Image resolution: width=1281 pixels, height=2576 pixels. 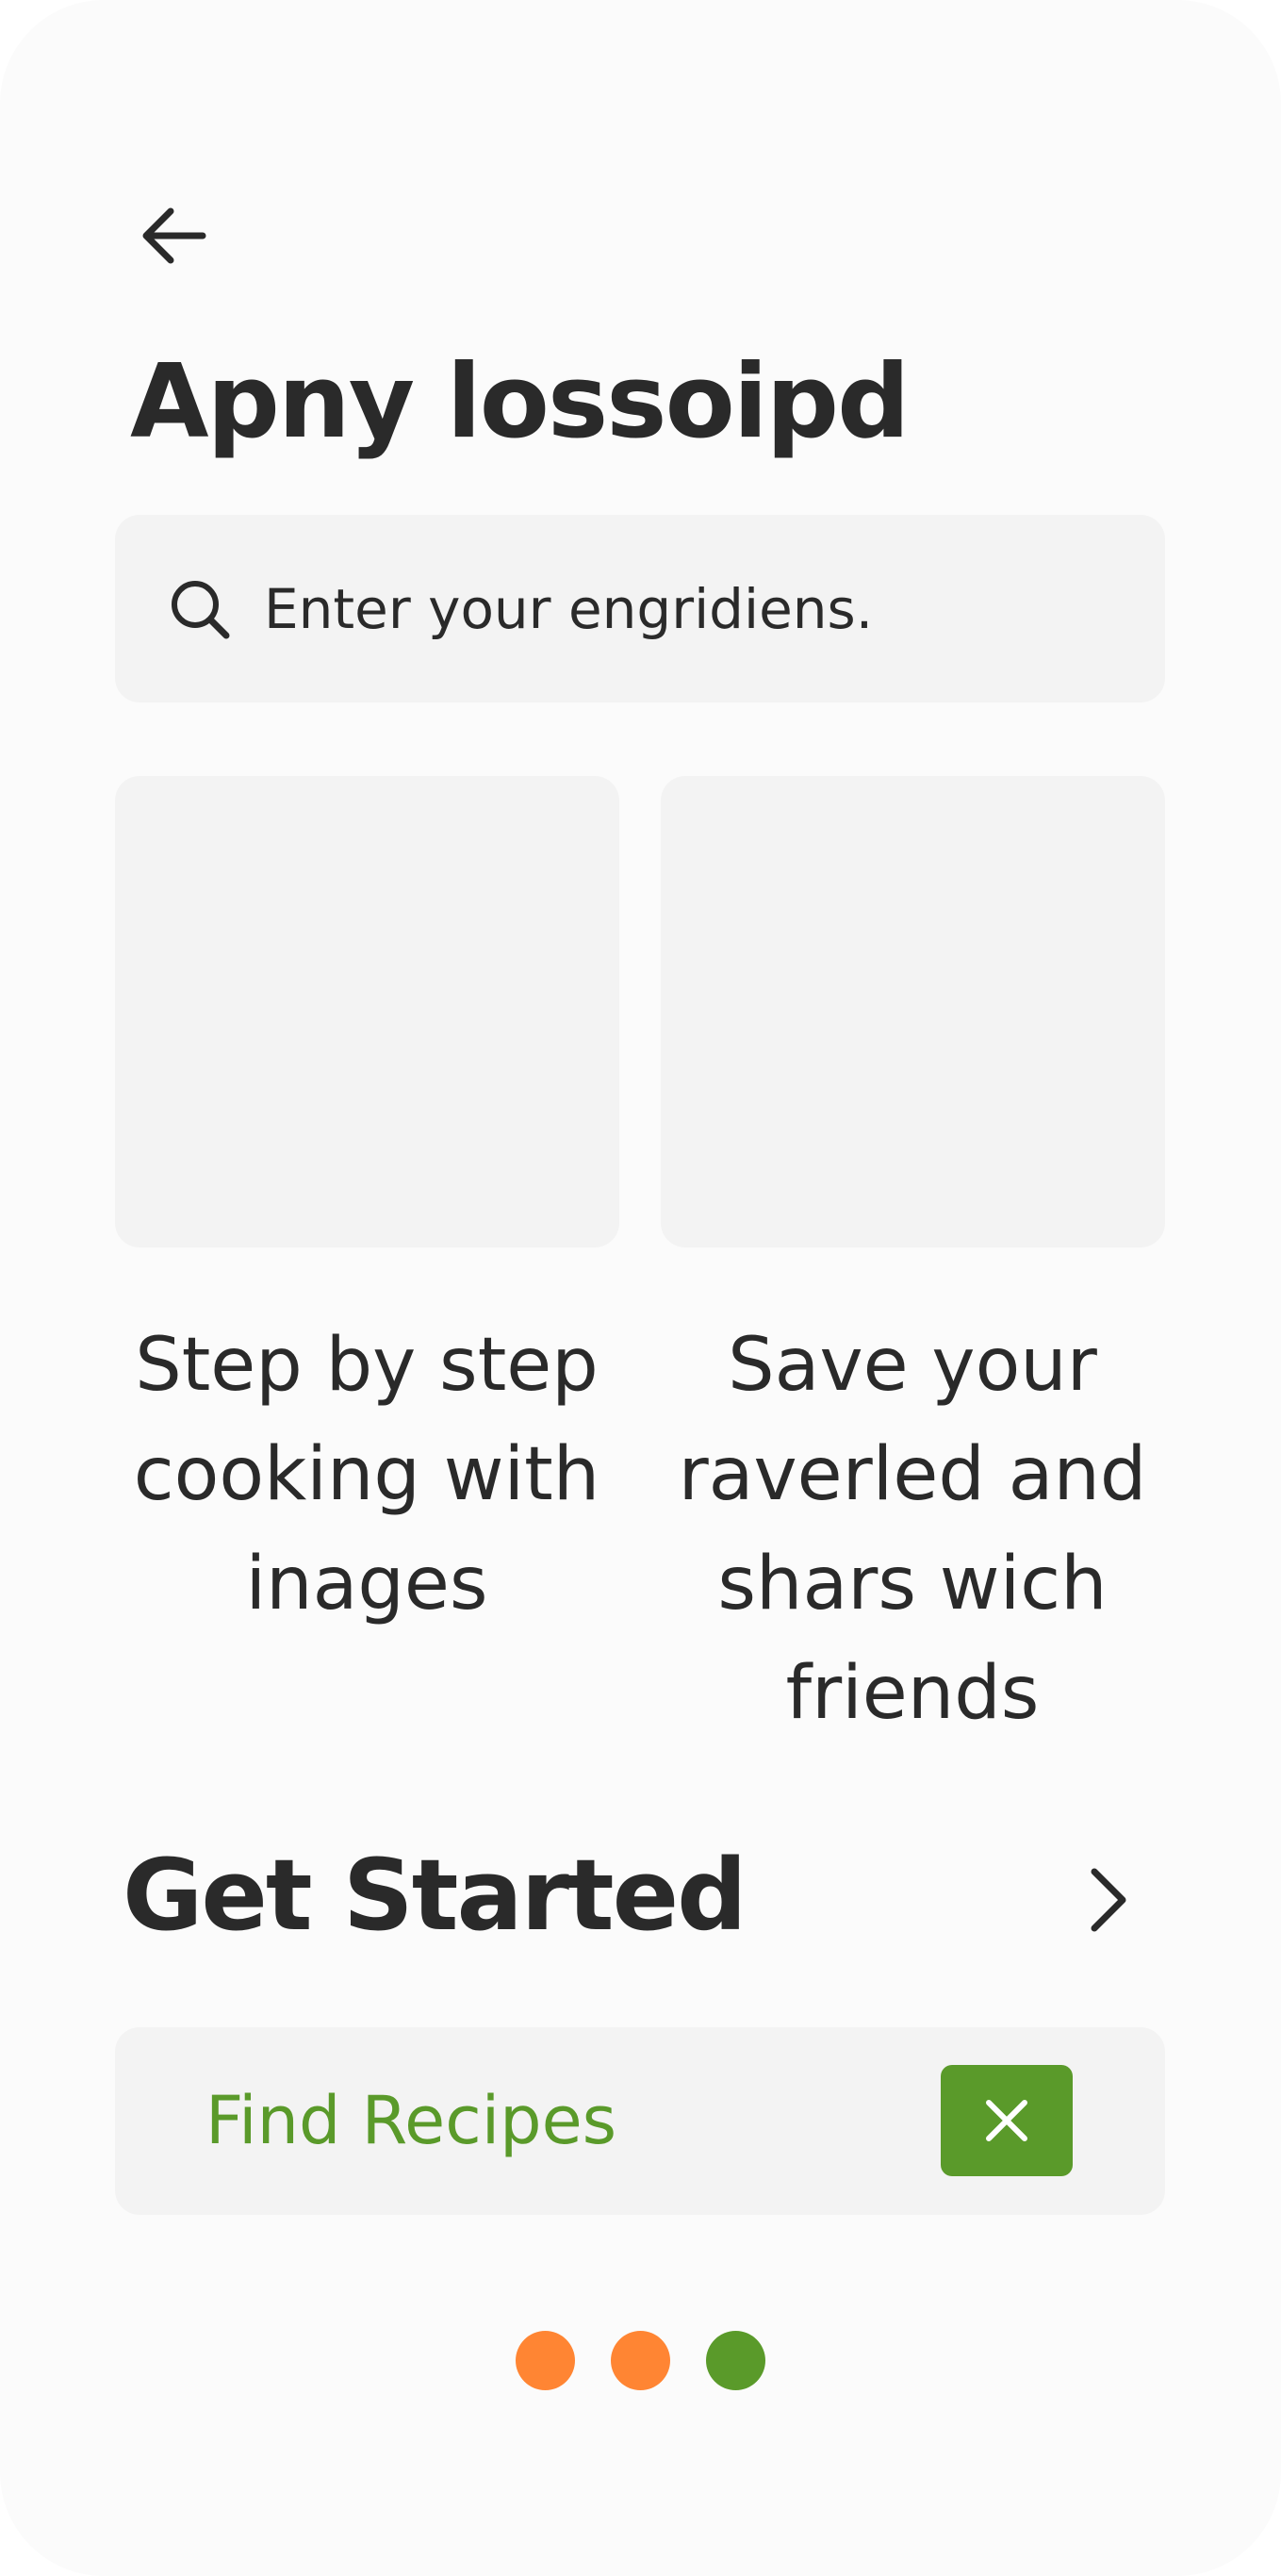 I want to click on find-recipes-button: Find Recipes, so click(x=410, y=2121).